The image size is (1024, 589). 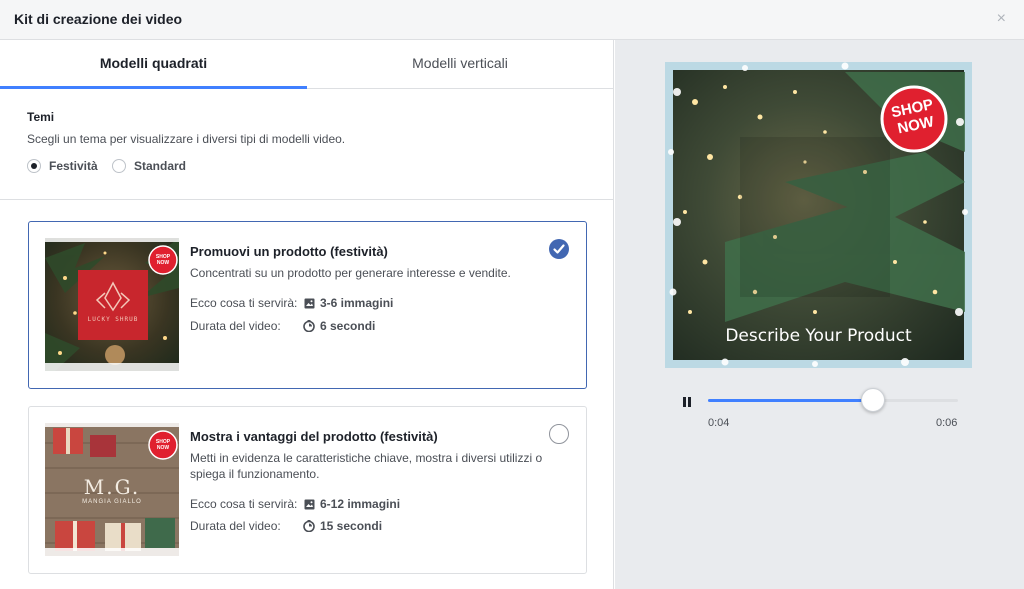 What do you see at coordinates (947, 423) in the screenshot?
I see `total-time: 0:06` at bounding box center [947, 423].